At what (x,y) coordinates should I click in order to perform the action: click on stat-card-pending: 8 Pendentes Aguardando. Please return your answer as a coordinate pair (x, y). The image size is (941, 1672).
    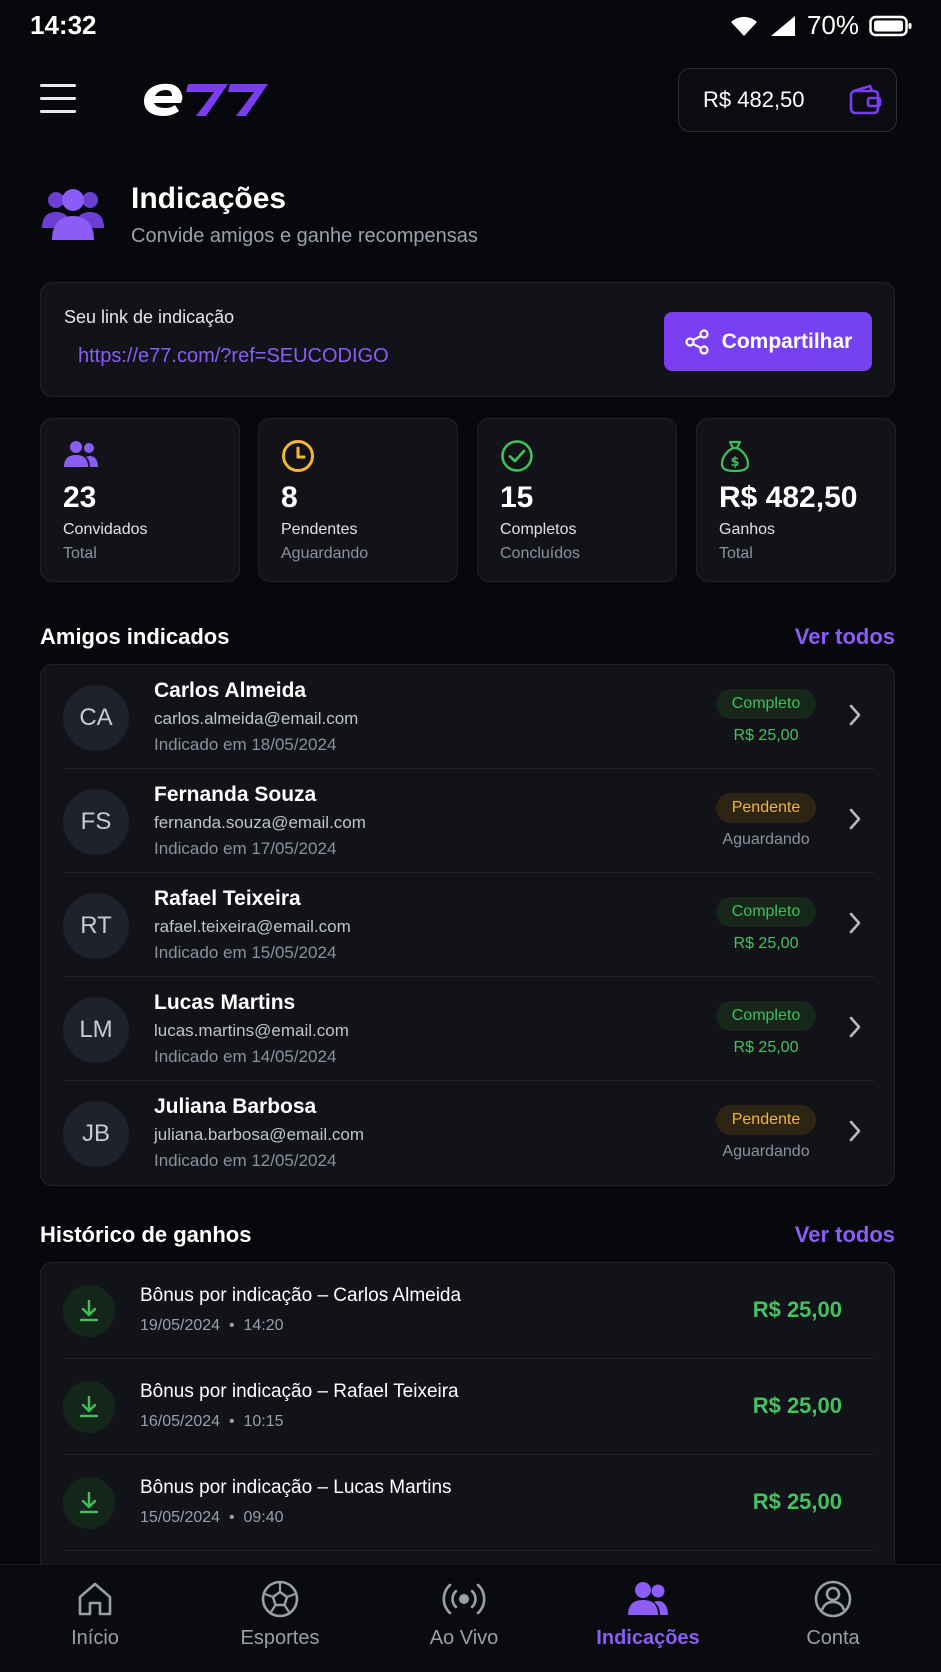
    Looking at the image, I should click on (358, 500).